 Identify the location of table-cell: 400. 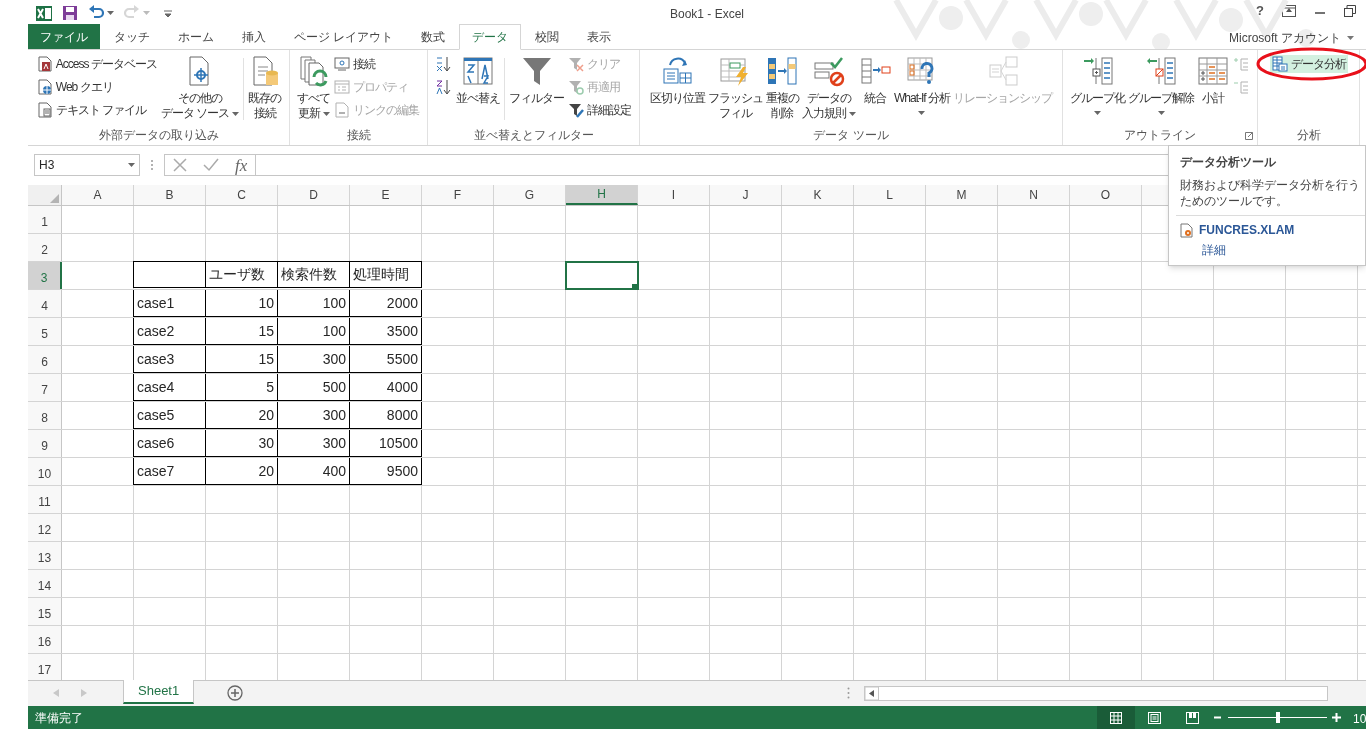
(314, 471).